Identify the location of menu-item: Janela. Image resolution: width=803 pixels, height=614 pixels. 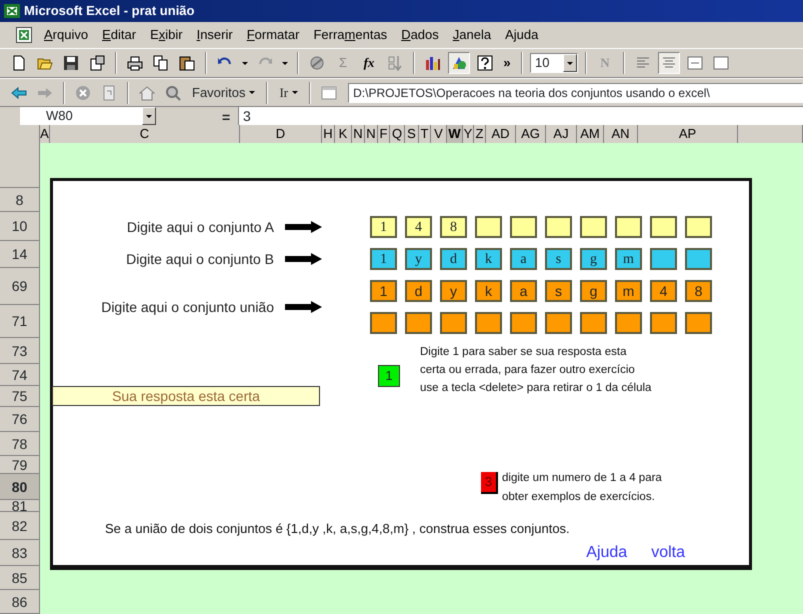
(472, 35).